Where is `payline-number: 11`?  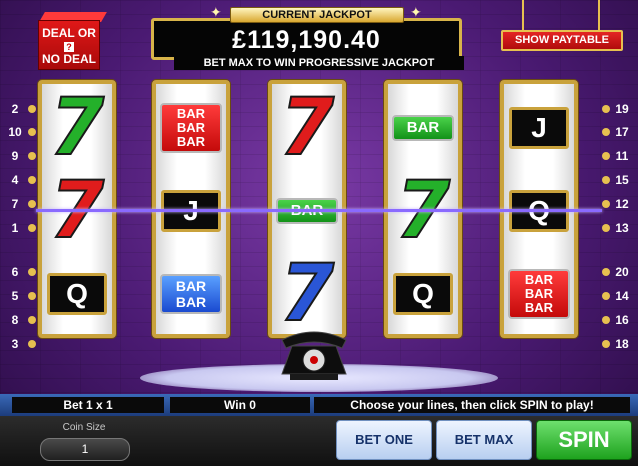
payline-number: 11 is located at coordinates (622, 156).